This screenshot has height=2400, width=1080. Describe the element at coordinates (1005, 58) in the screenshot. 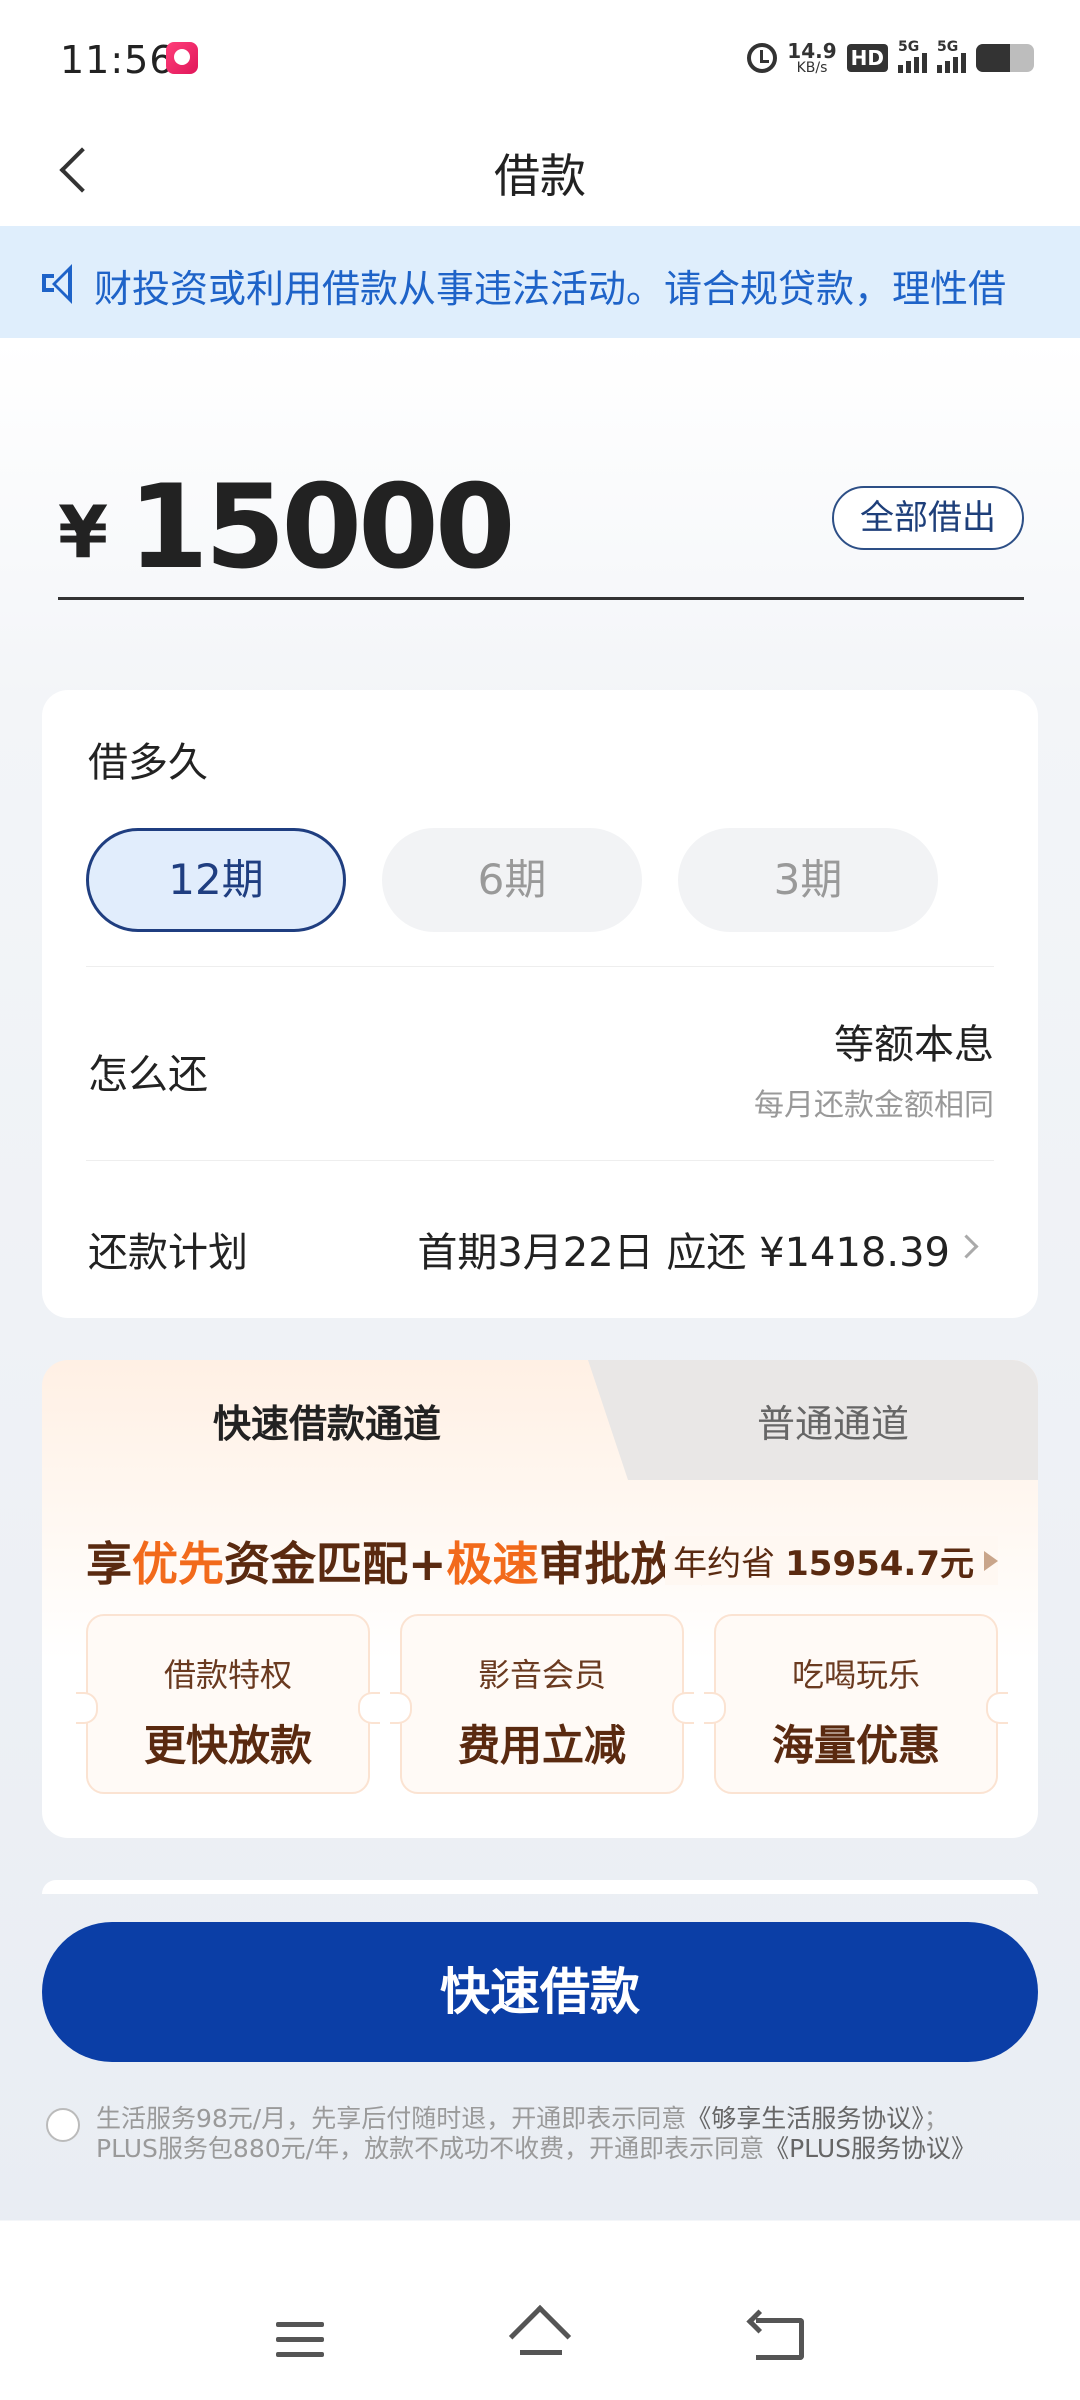

I see `battery-icon` at that location.